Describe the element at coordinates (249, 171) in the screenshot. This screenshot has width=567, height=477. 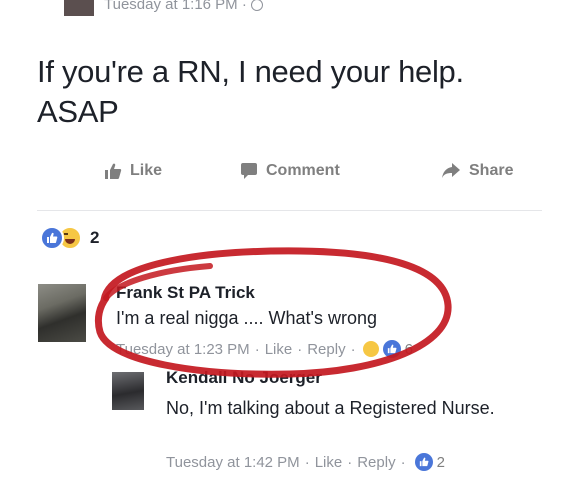
I see `comment-bubble-icon` at that location.